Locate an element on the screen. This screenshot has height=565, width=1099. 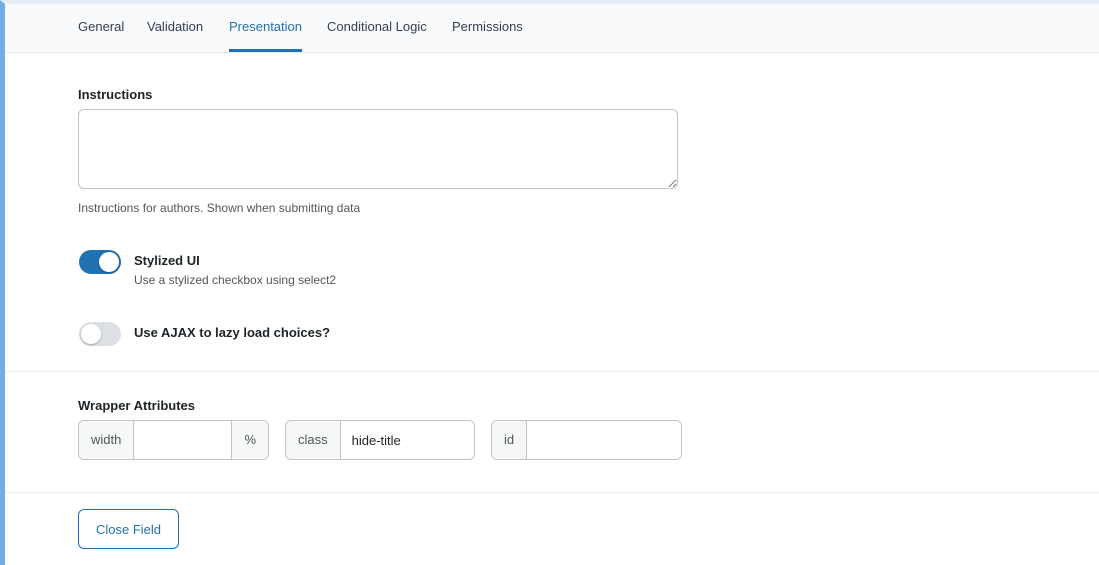
wrapper-width-input is located at coordinates (183, 440).